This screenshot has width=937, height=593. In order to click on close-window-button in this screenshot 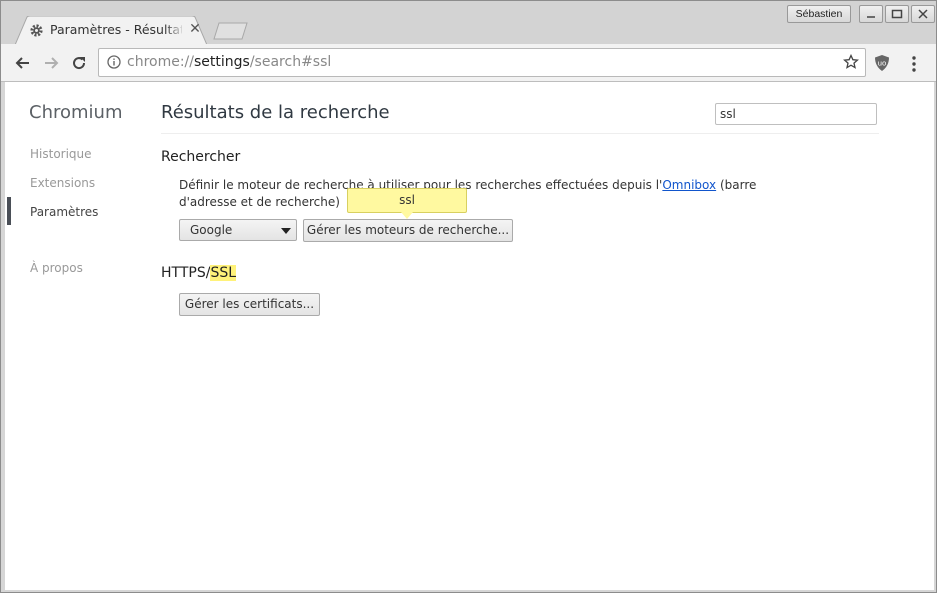, I will do `click(923, 14)`.